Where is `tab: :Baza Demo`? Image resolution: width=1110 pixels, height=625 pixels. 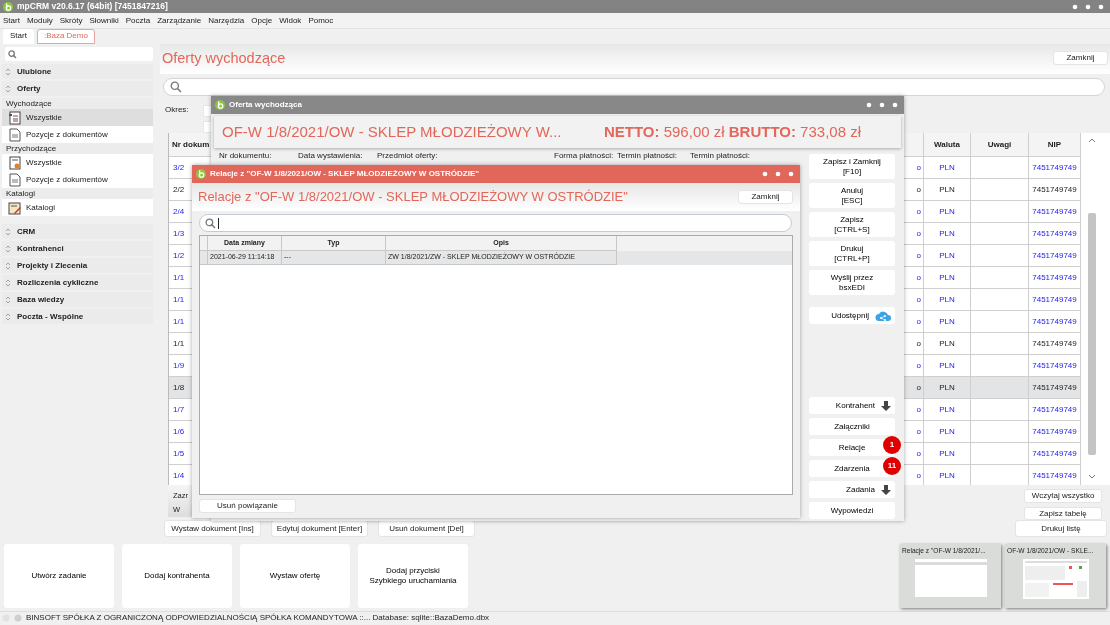 tab: :Baza Demo is located at coordinates (65, 36).